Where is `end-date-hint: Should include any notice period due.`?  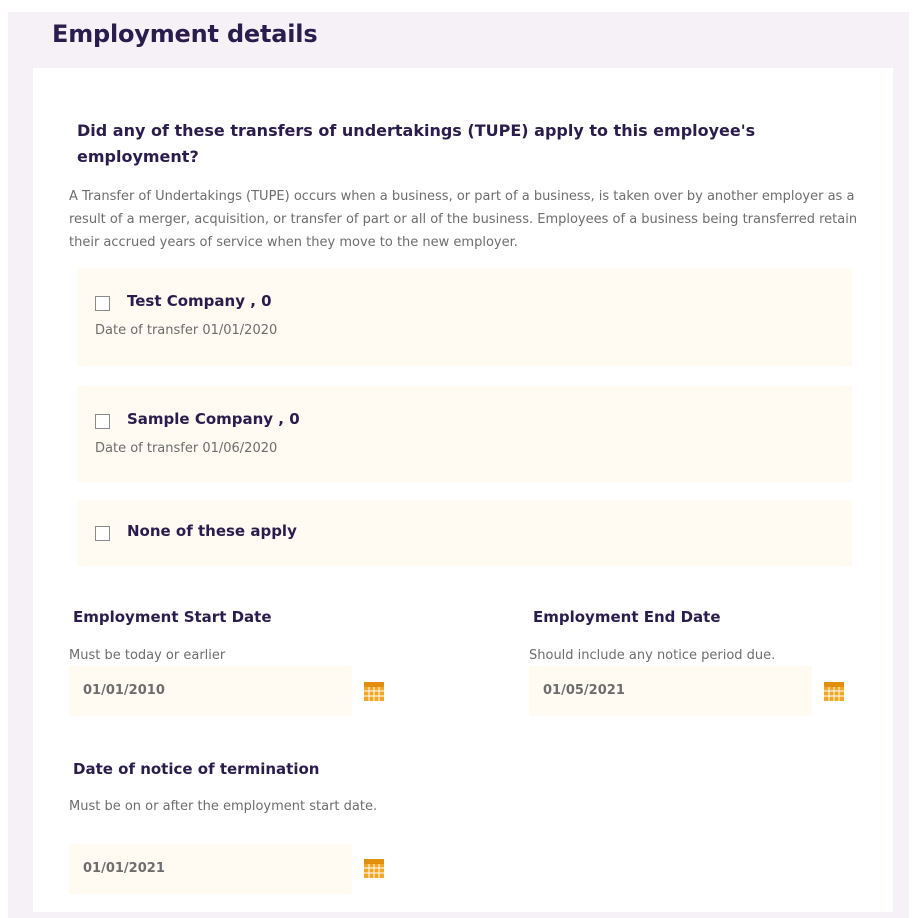
end-date-hint: Should include any notice period due. is located at coordinates (652, 655).